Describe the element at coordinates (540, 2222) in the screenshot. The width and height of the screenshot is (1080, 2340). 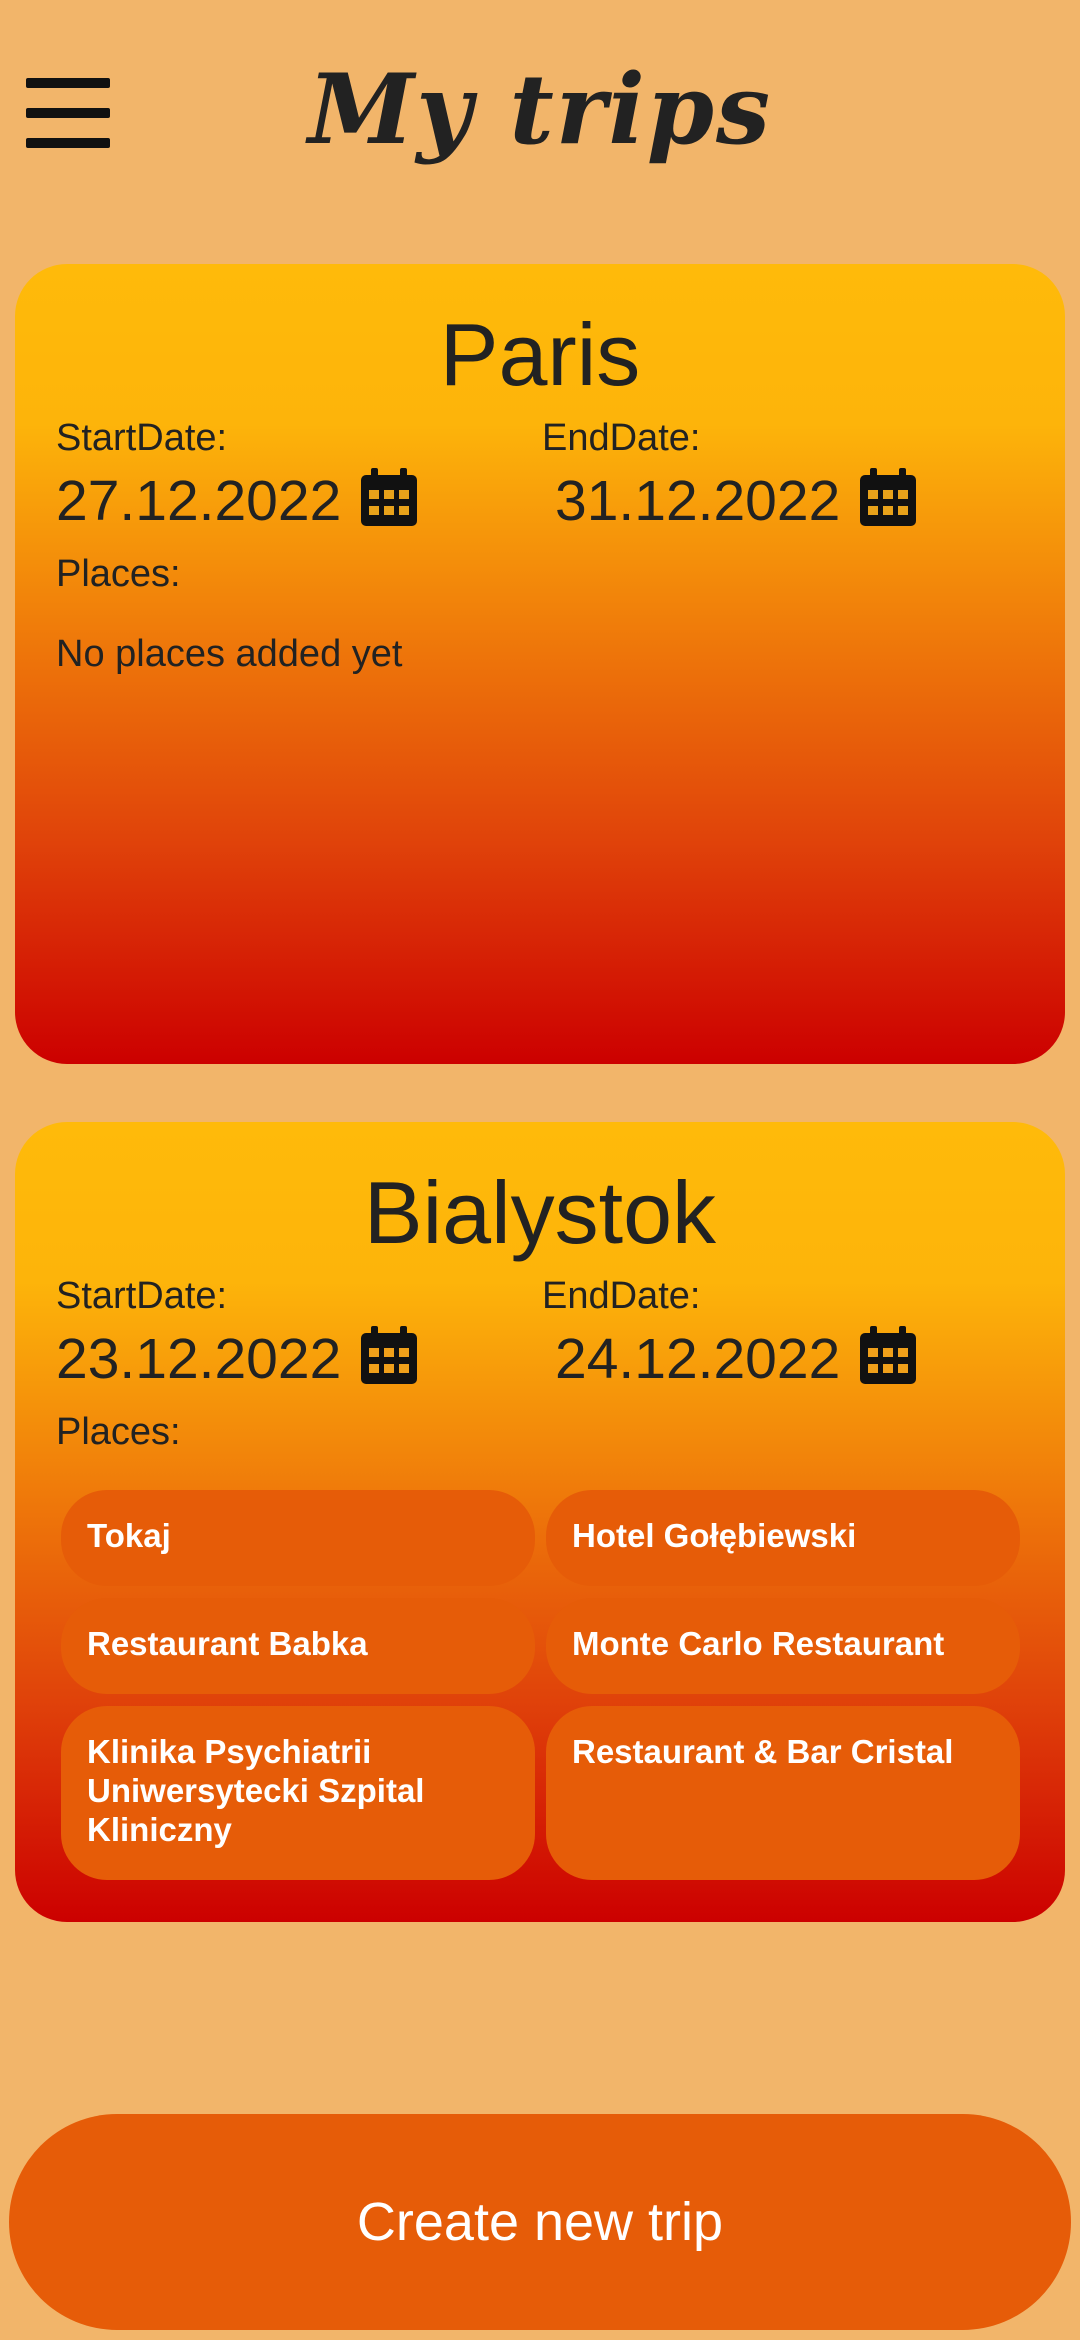
I see `create-new-trip-button: Create new trip` at that location.